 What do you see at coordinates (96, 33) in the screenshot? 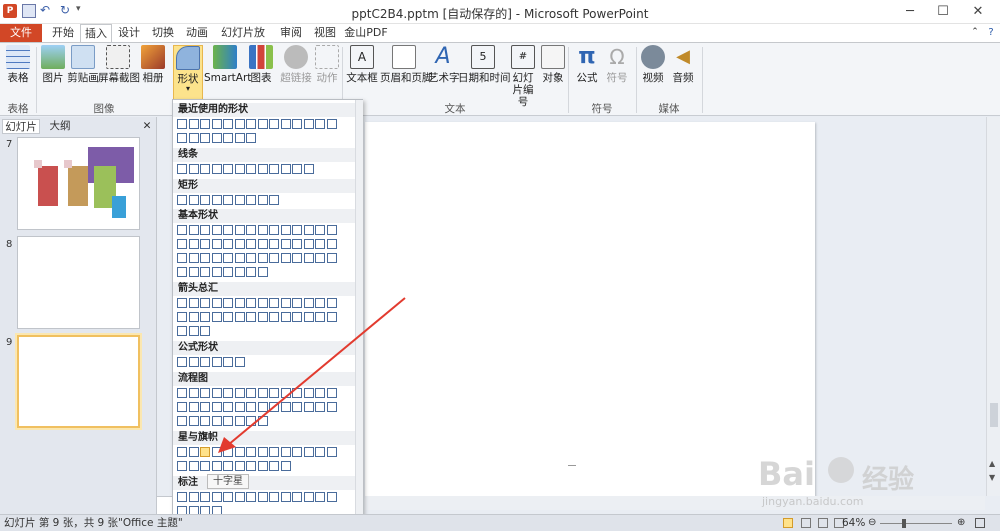
I see `tab-insert: 插入` at bounding box center [96, 33].